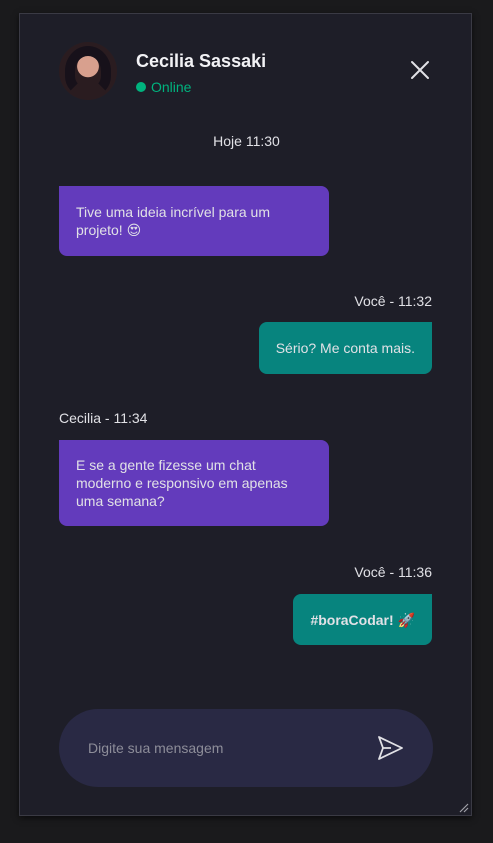 The width and height of the screenshot is (493, 843). I want to click on message-meta: Cecilia - 11:34, so click(103, 418).